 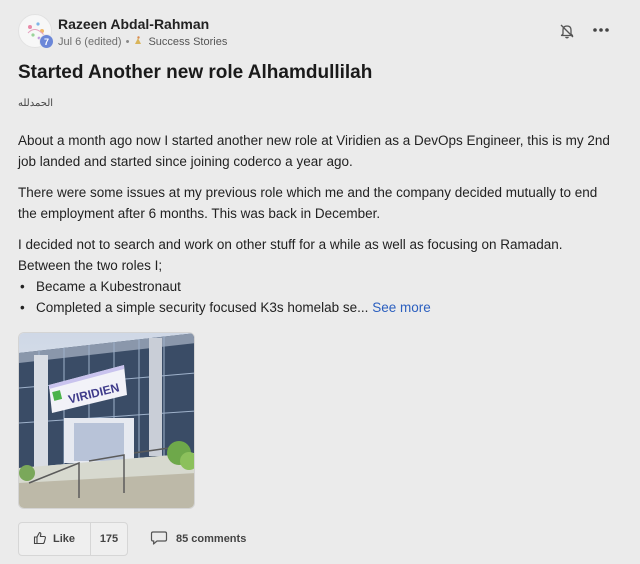 I want to click on more-dots-icon, so click(x=601, y=30).